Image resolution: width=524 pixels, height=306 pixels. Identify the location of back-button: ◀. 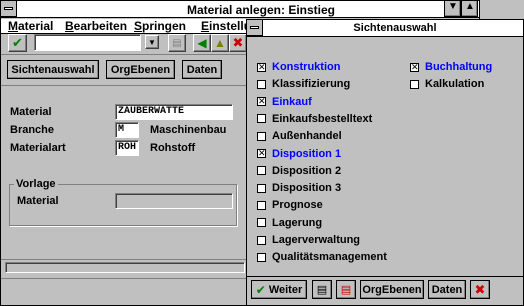
(202, 43).